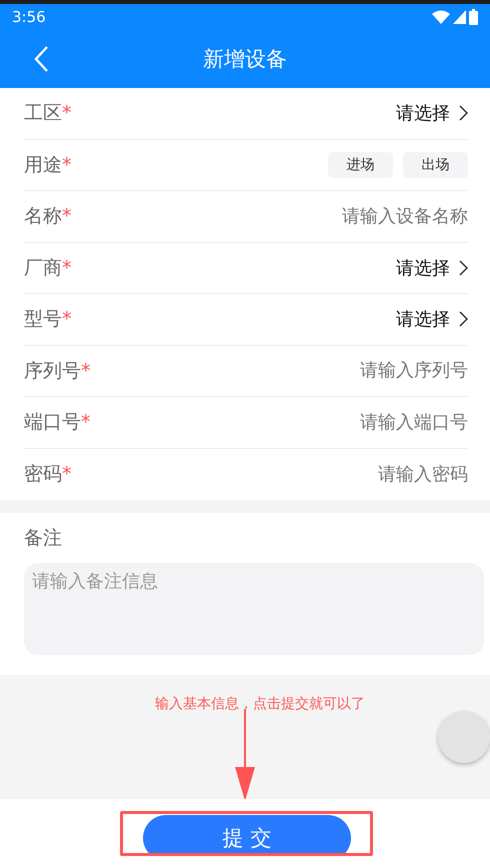 The height and width of the screenshot is (867, 490). What do you see at coordinates (247, 834) in the screenshot?
I see `submit-button: 提 交` at bounding box center [247, 834].